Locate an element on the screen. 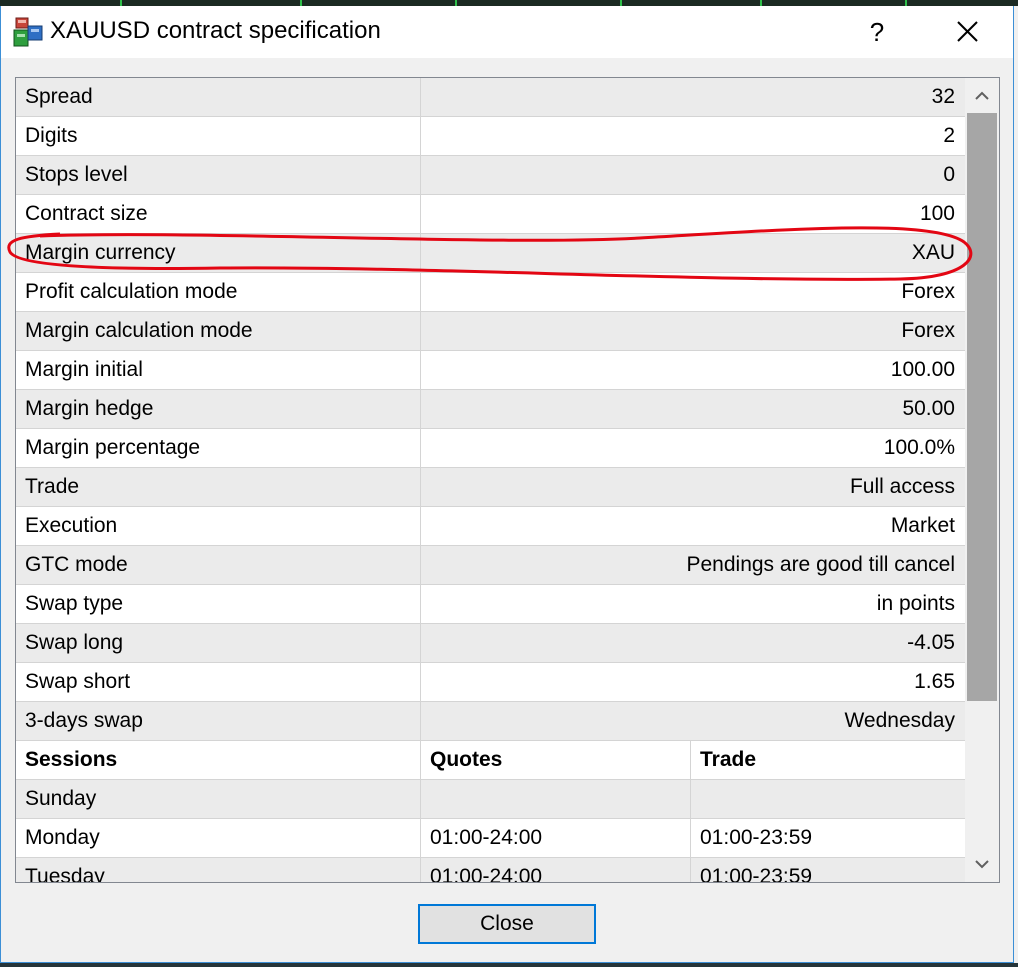  property-row: Swap long -4.05 is located at coordinates (490, 643).